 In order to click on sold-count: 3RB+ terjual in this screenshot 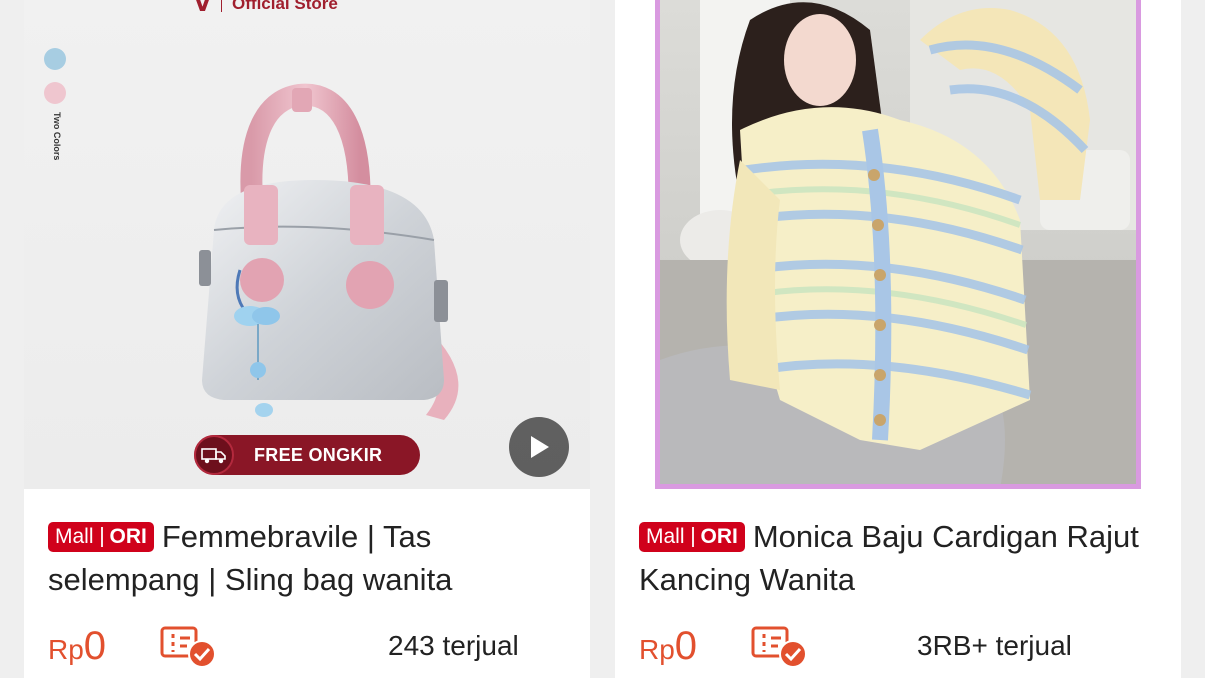, I will do `click(994, 645)`.